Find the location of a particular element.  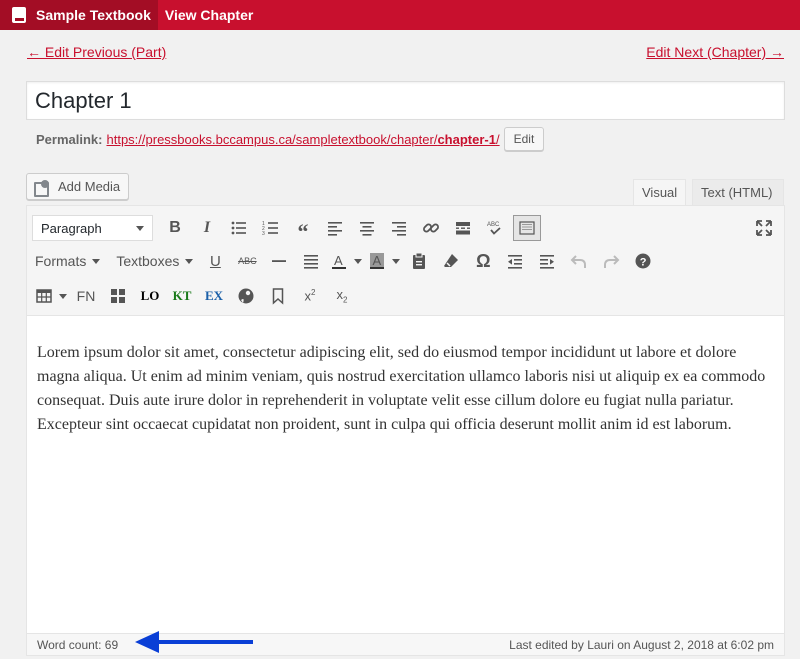

permalink-trail: / is located at coordinates (497, 139).